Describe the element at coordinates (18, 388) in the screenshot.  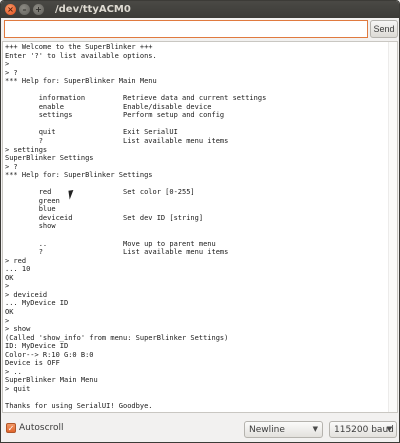
I see `console-line: > quit` at that location.